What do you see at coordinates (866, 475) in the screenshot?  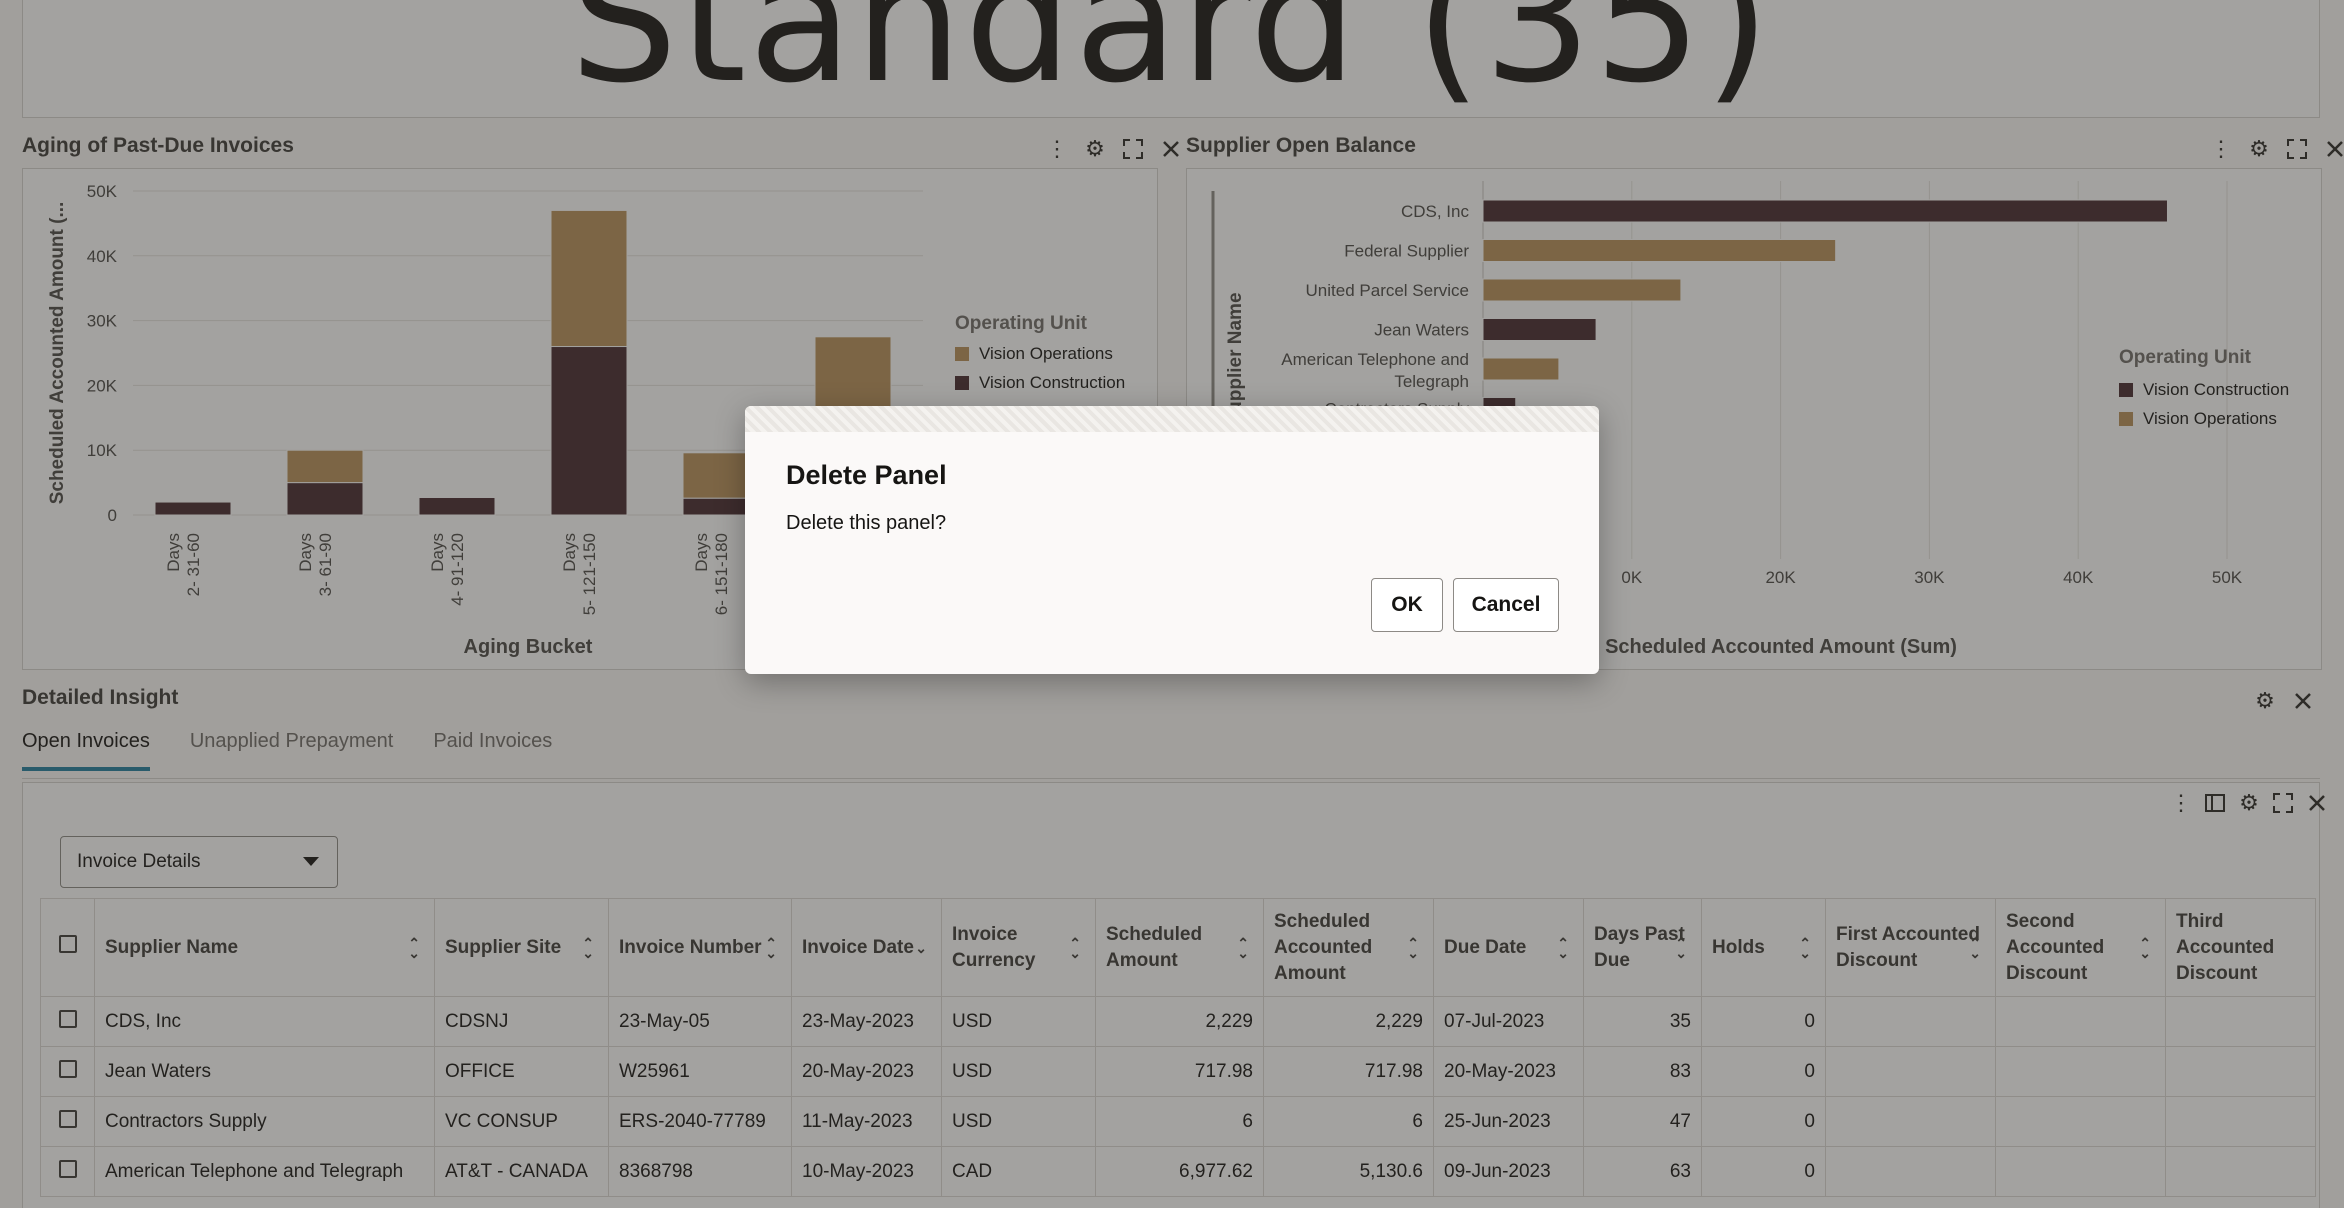 I see `dialog-title: Delete Panel` at bounding box center [866, 475].